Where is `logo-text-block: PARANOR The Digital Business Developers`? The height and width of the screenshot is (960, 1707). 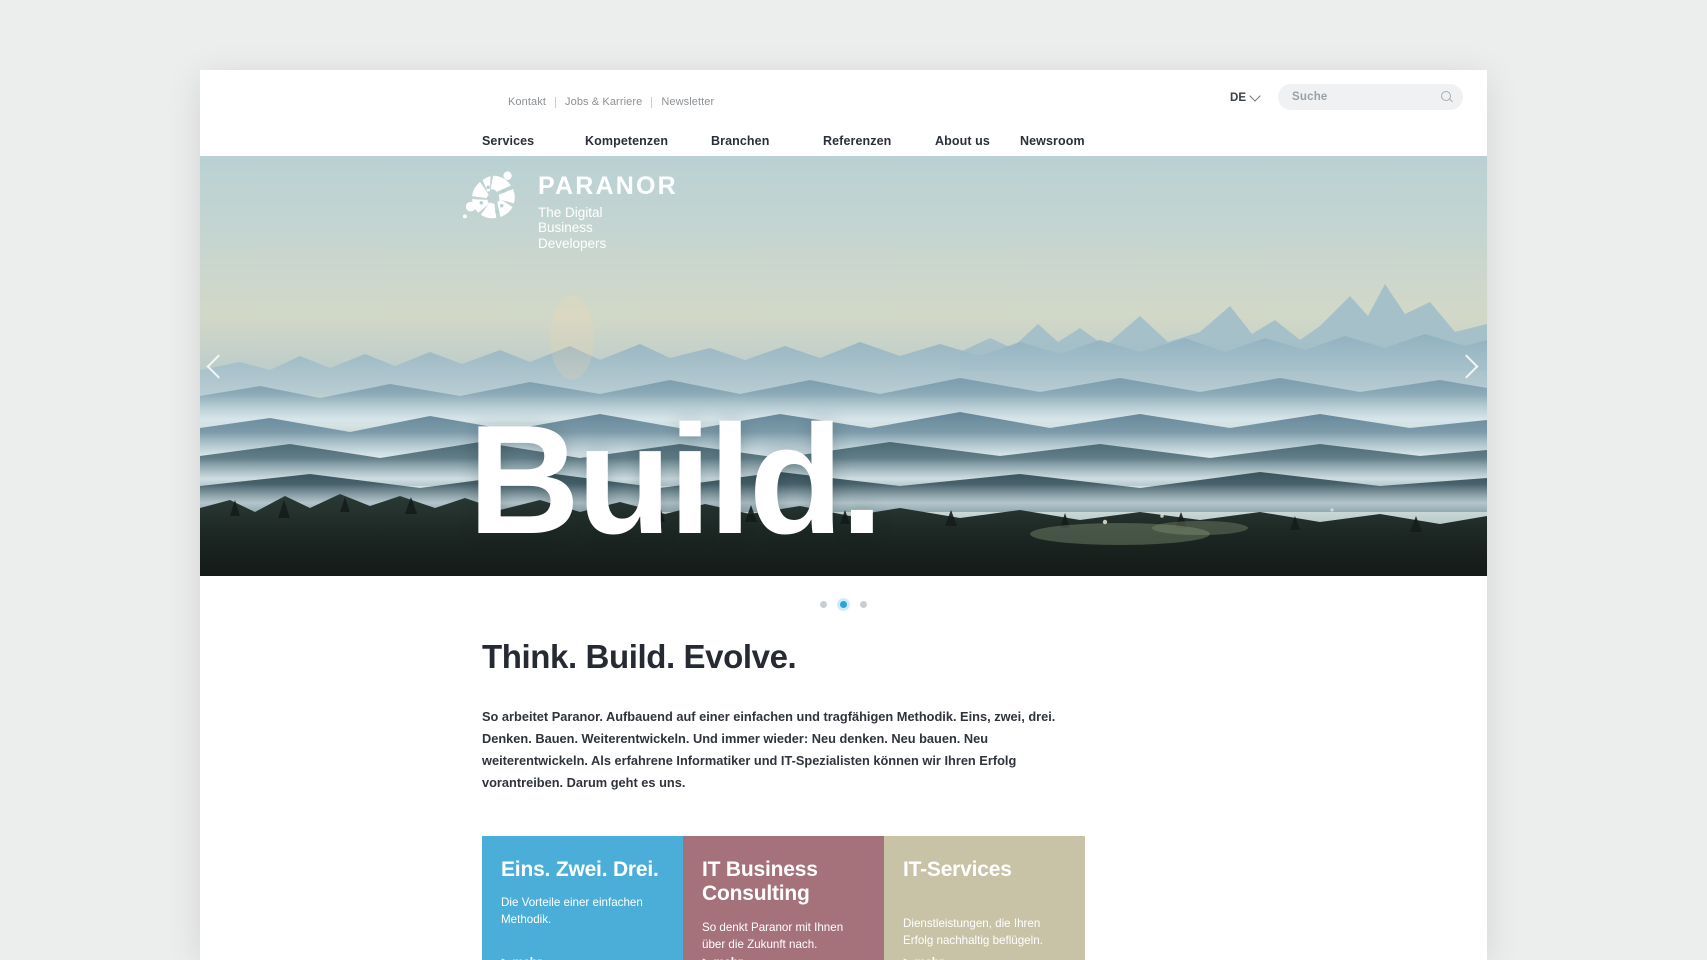
logo-text-block: PARANOR The Digital Business Developers is located at coordinates (608, 208).